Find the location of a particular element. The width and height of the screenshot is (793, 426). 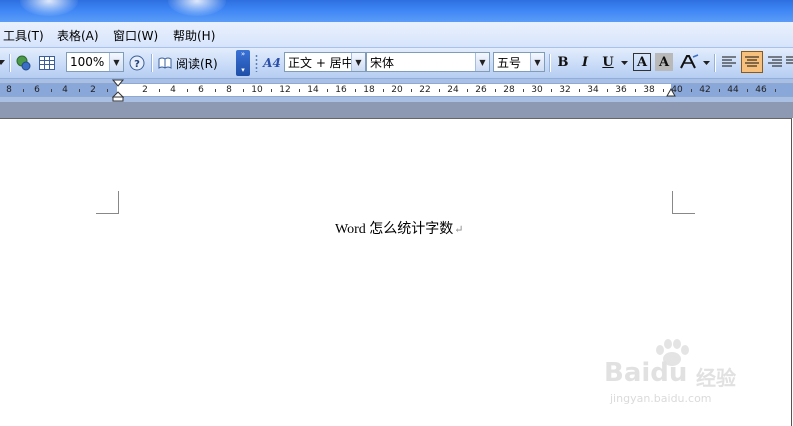

style-value: 正文 + 居中 is located at coordinates (319, 62).